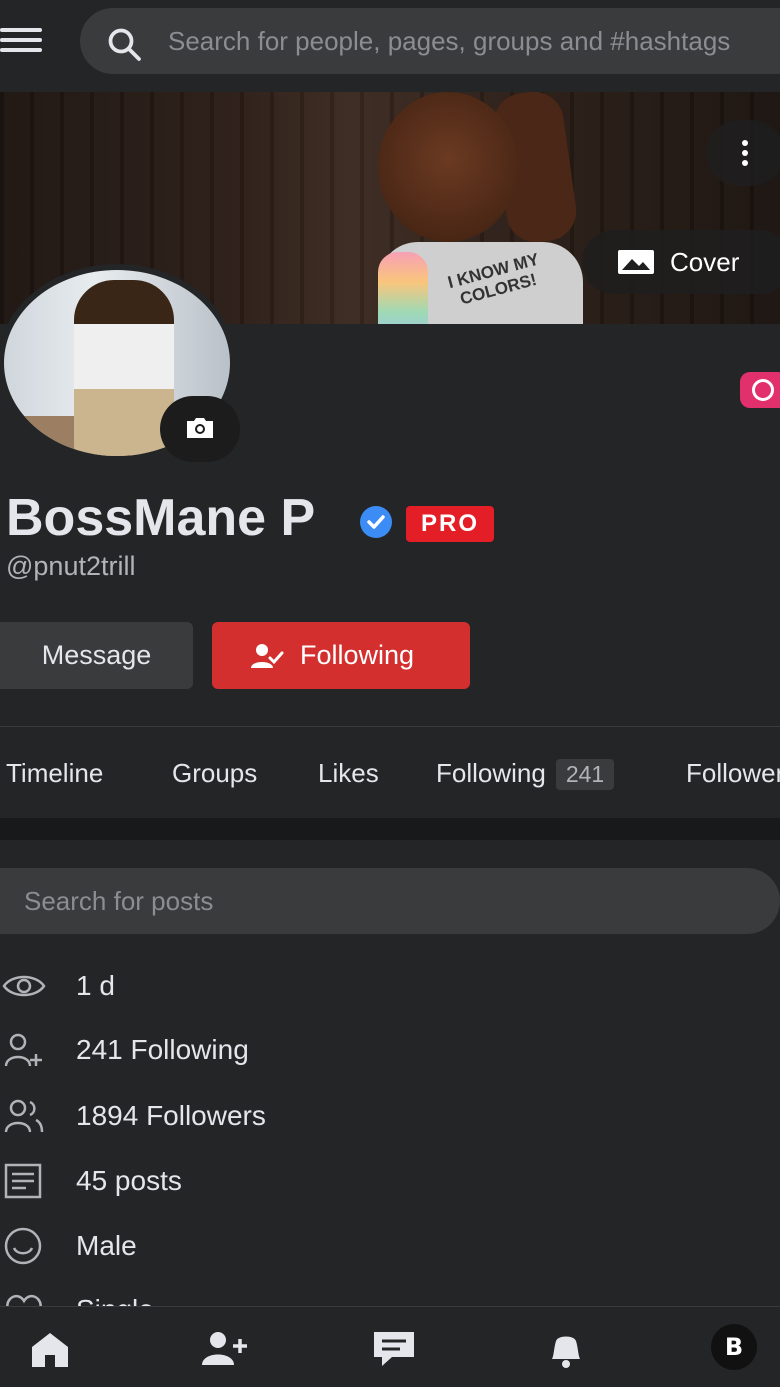 The height and width of the screenshot is (1387, 780). What do you see at coordinates (224, 1349) in the screenshot?
I see `add-friend-icon` at bounding box center [224, 1349].